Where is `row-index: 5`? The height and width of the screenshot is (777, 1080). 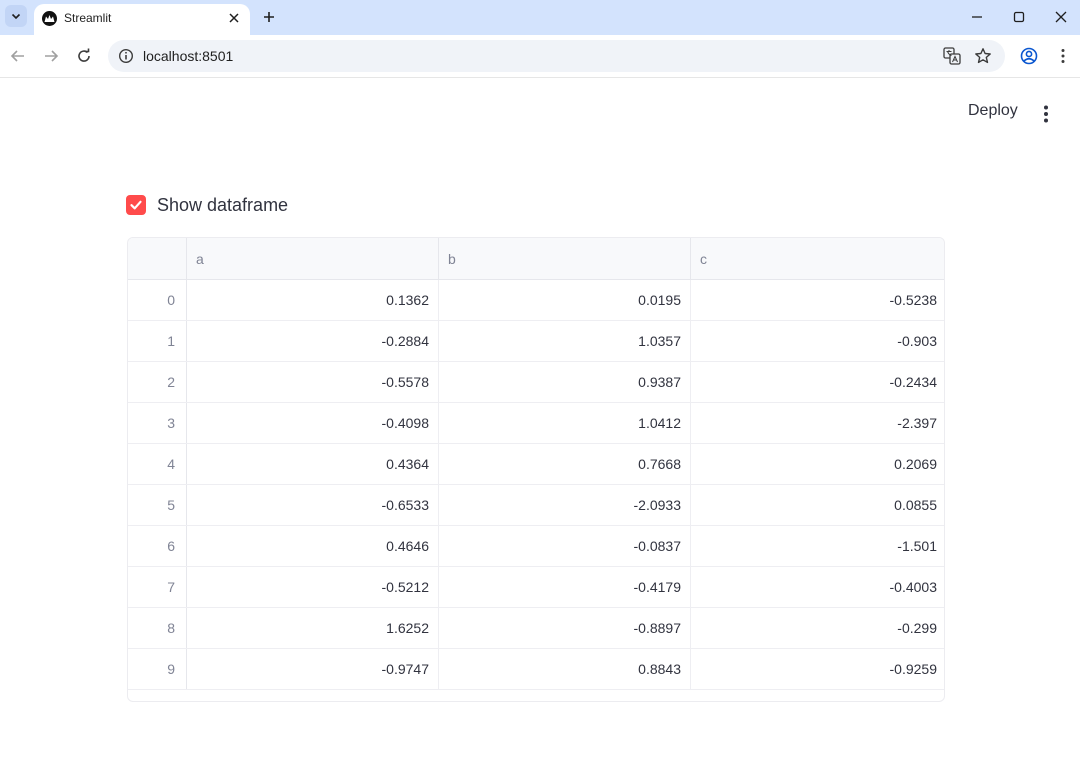 row-index: 5 is located at coordinates (157, 505).